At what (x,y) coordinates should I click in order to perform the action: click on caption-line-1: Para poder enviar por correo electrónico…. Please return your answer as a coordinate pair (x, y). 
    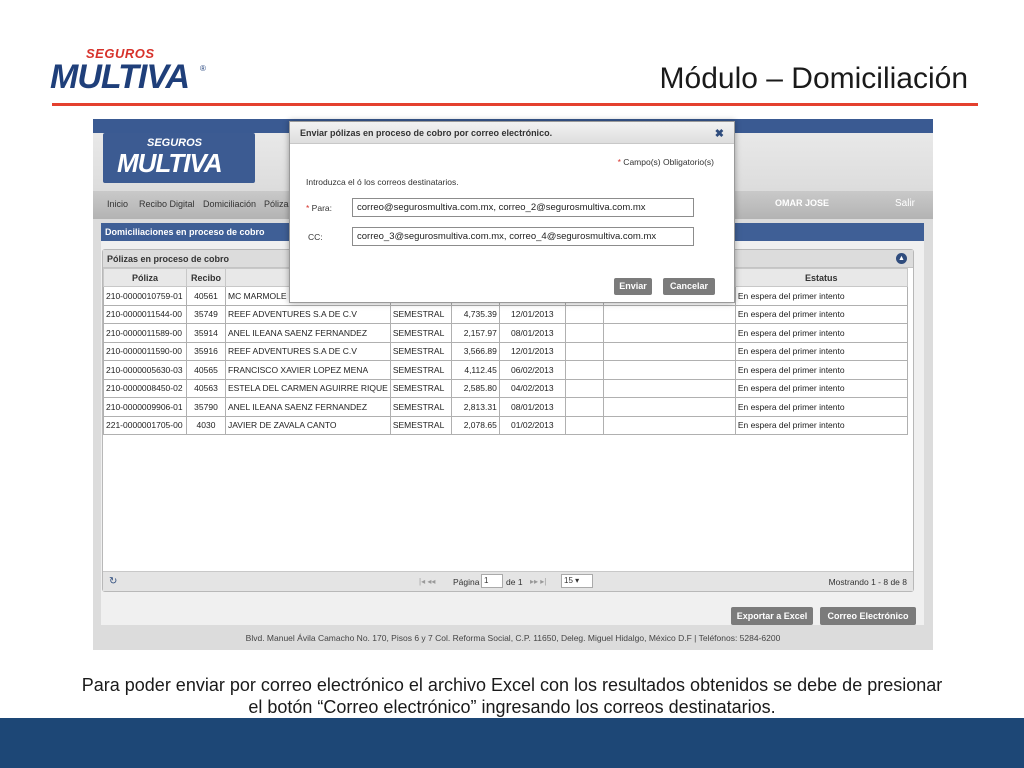
    Looking at the image, I should click on (512, 685).